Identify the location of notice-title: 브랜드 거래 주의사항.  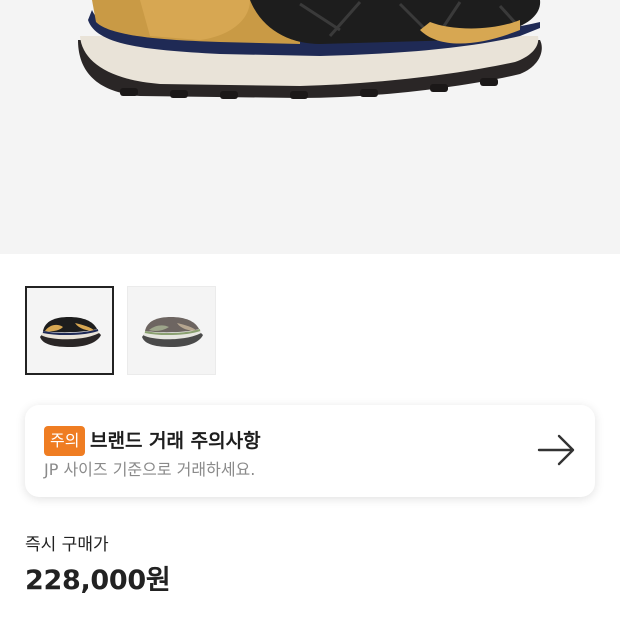
(175, 441).